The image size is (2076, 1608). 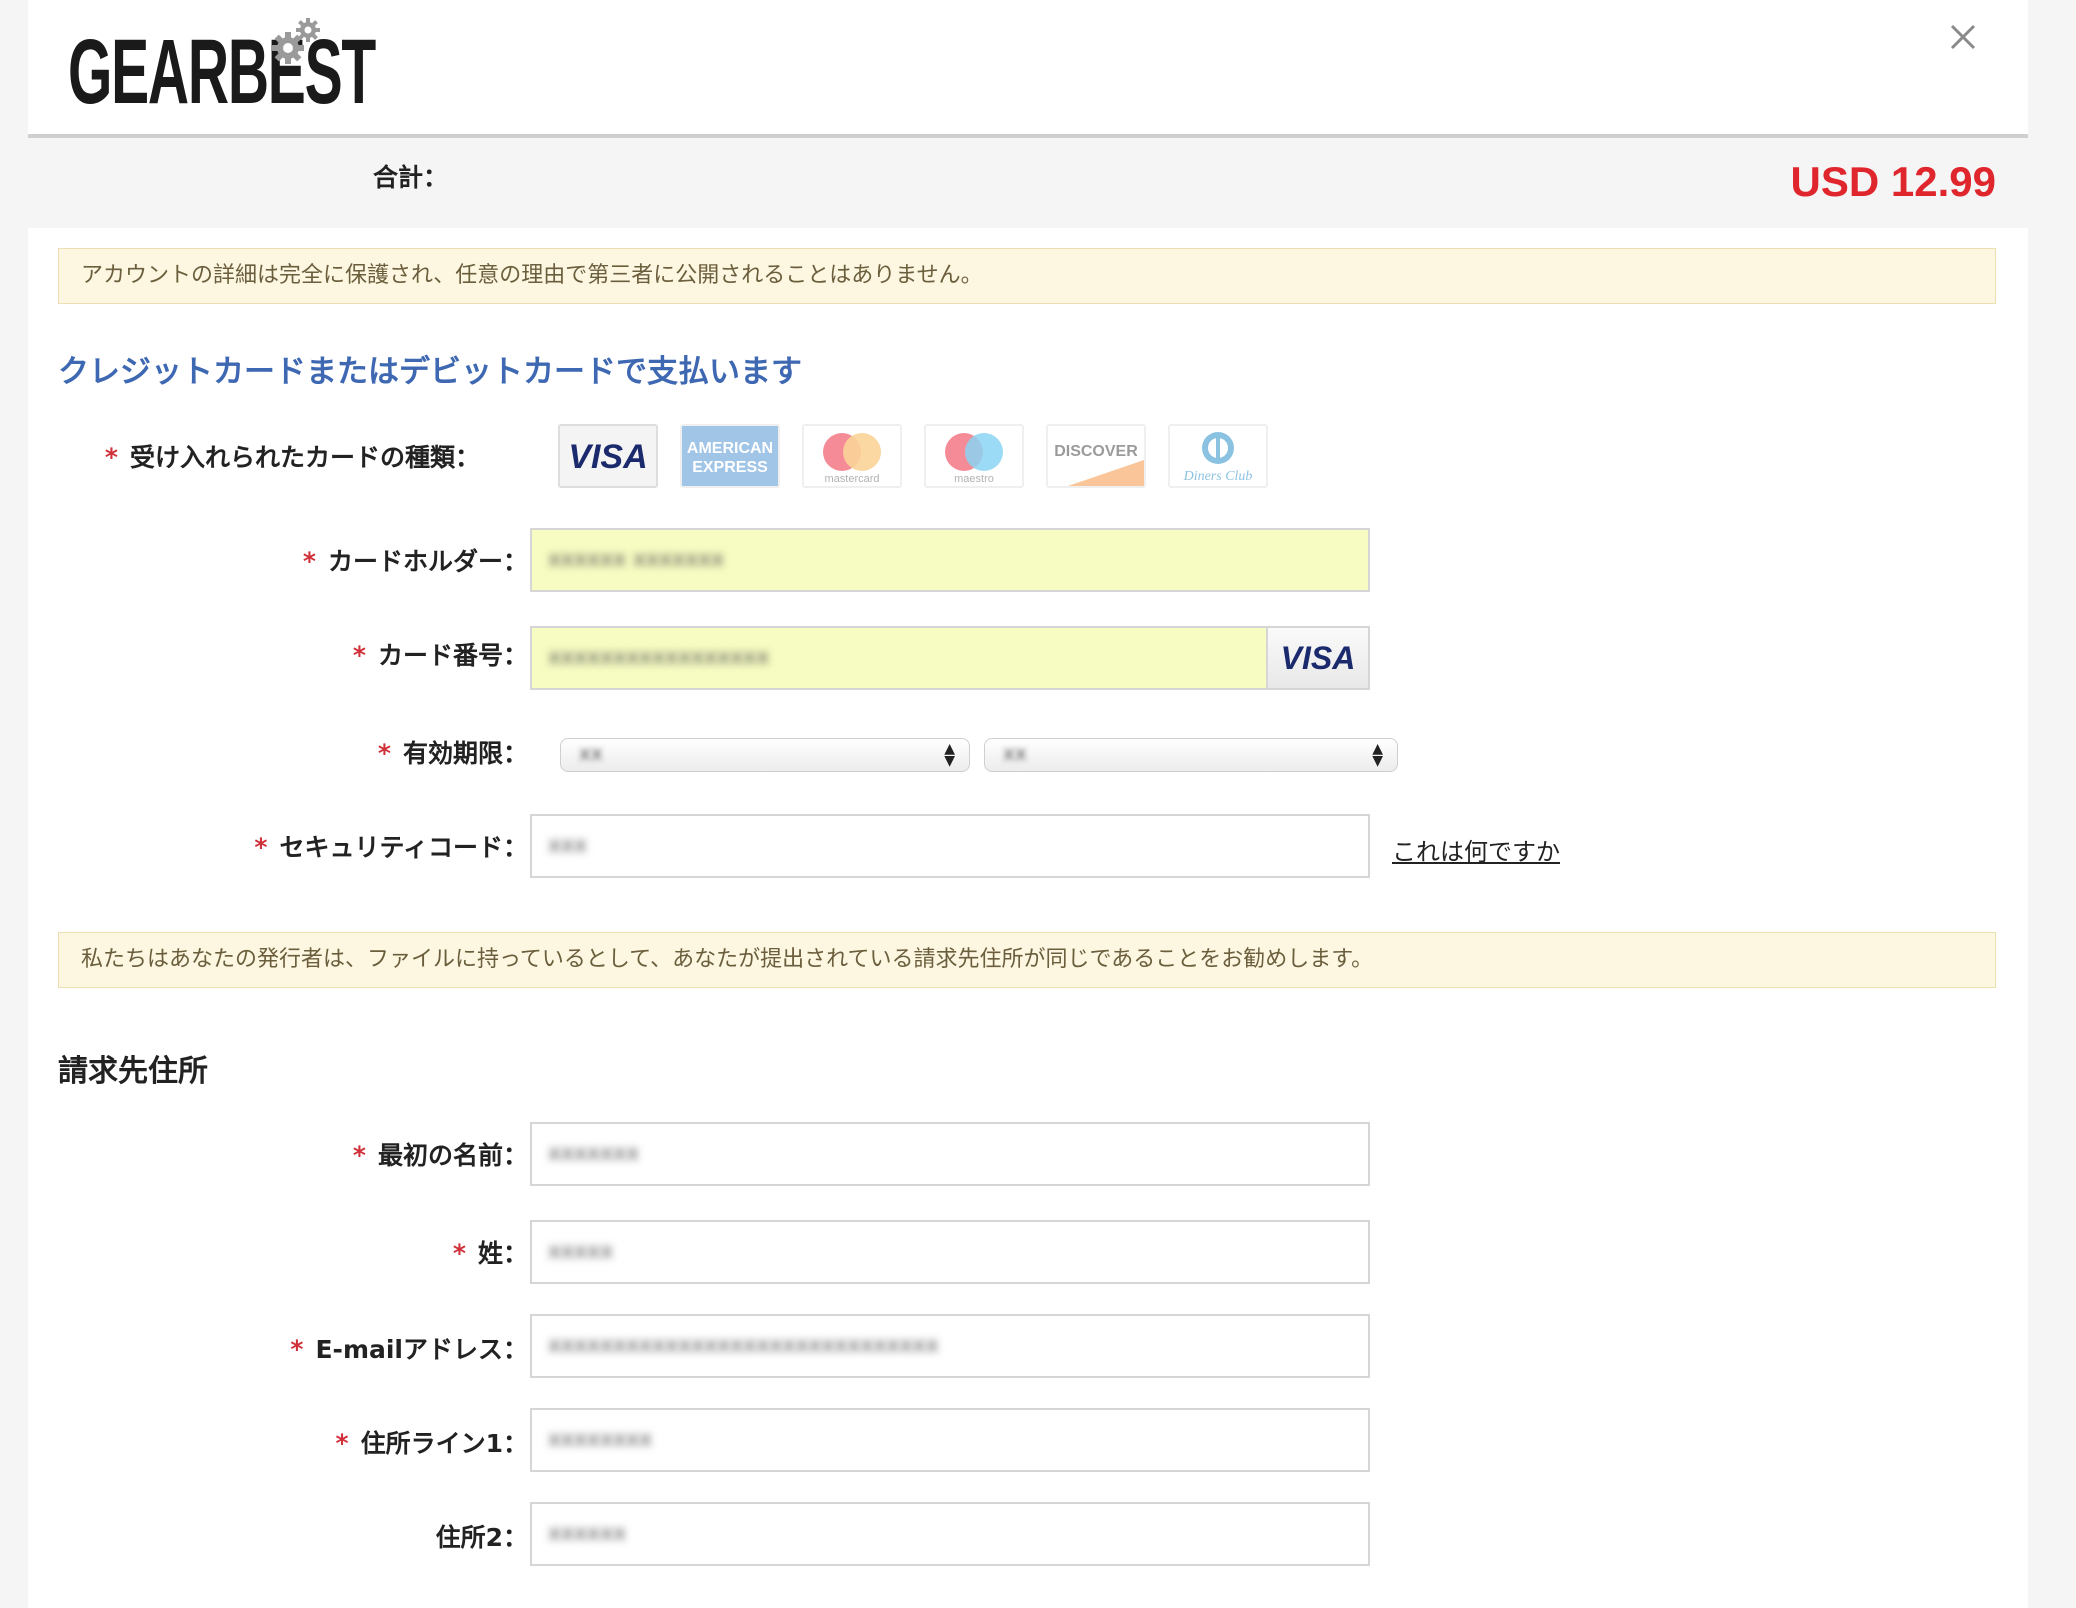 I want to click on first-name-value: xxxxxxx, so click(x=594, y=1153).